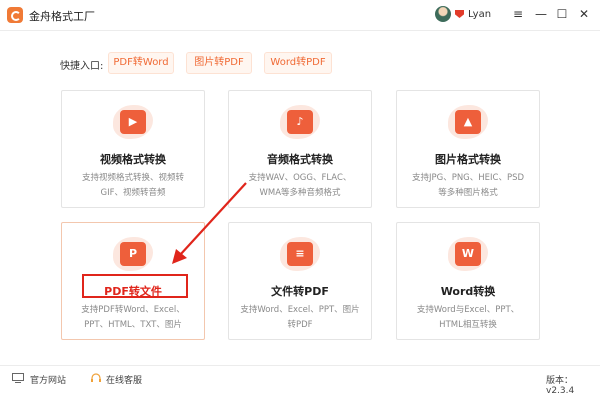  What do you see at coordinates (560, 386) in the screenshot?
I see `version-label: 版本：v2.3.4` at bounding box center [560, 386].